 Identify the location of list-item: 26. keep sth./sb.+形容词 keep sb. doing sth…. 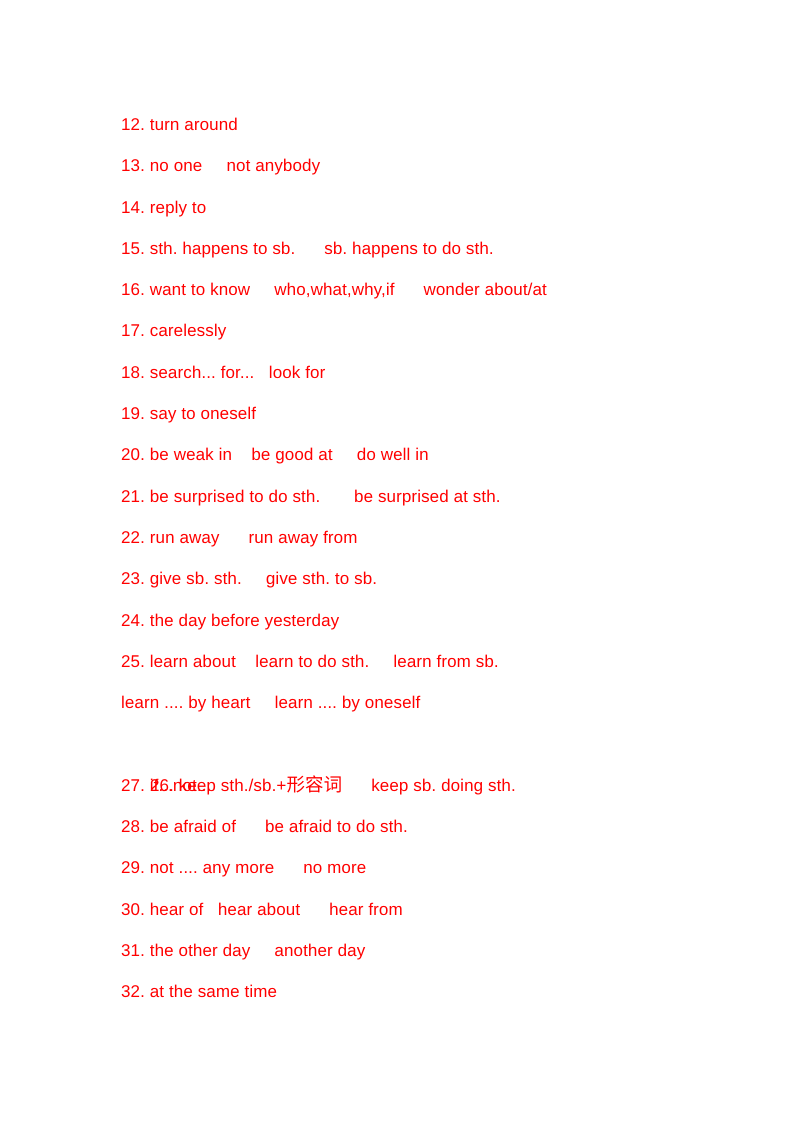
(441, 759).